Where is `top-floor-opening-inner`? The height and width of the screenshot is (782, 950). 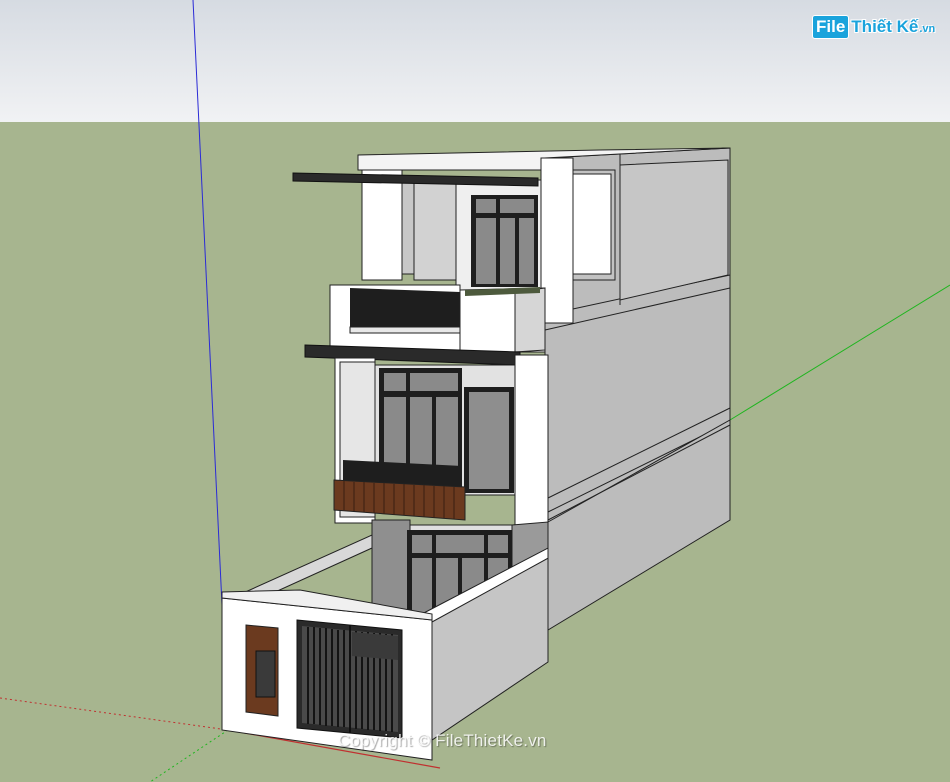 top-floor-opening-inner is located at coordinates (592, 224).